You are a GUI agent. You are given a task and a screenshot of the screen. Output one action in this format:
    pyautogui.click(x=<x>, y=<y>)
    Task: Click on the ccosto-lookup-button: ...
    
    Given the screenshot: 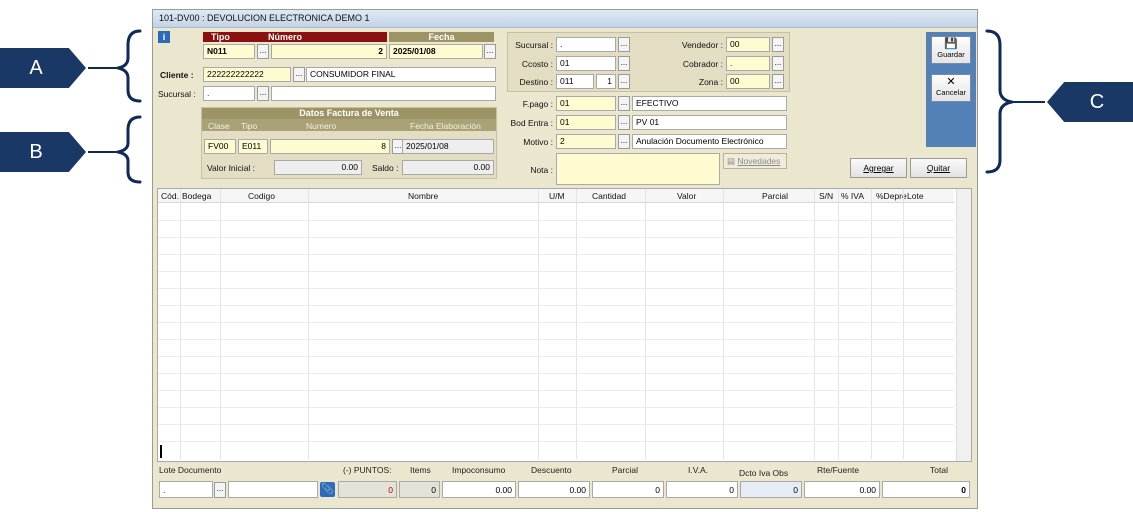 What is the action you would take?
    pyautogui.click(x=624, y=63)
    